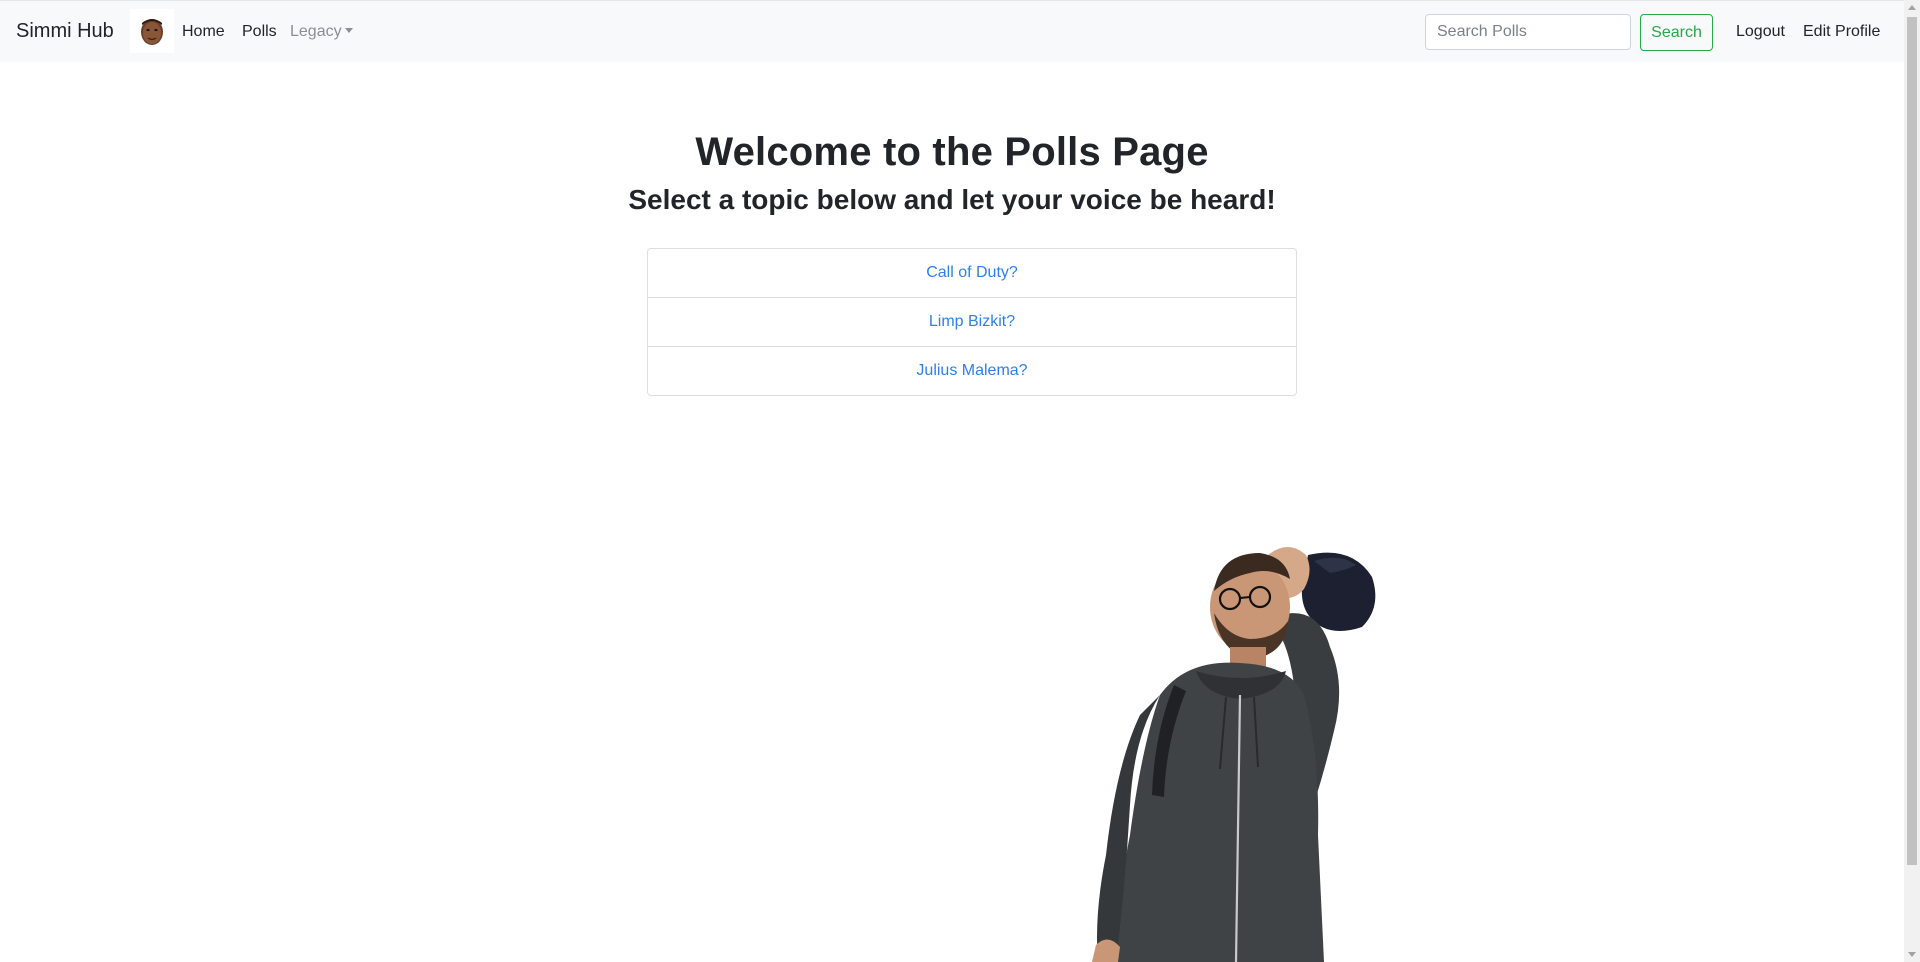 The width and height of the screenshot is (1920, 962). I want to click on scroll-thumb, so click(1912, 441).